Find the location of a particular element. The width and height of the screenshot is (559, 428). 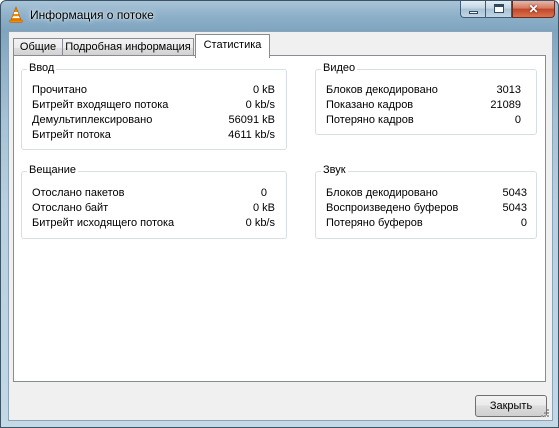

row-label: Битрейт входящего потока is located at coordinates (100, 105).